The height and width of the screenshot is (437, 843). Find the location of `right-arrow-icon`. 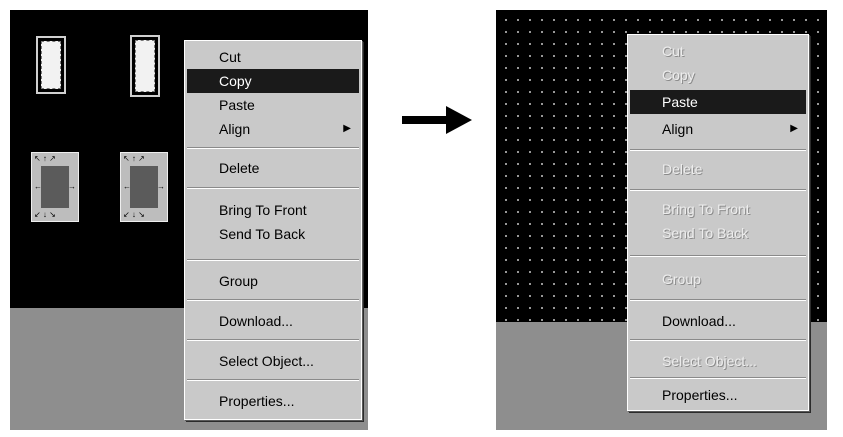

right-arrow-icon is located at coordinates (437, 120).